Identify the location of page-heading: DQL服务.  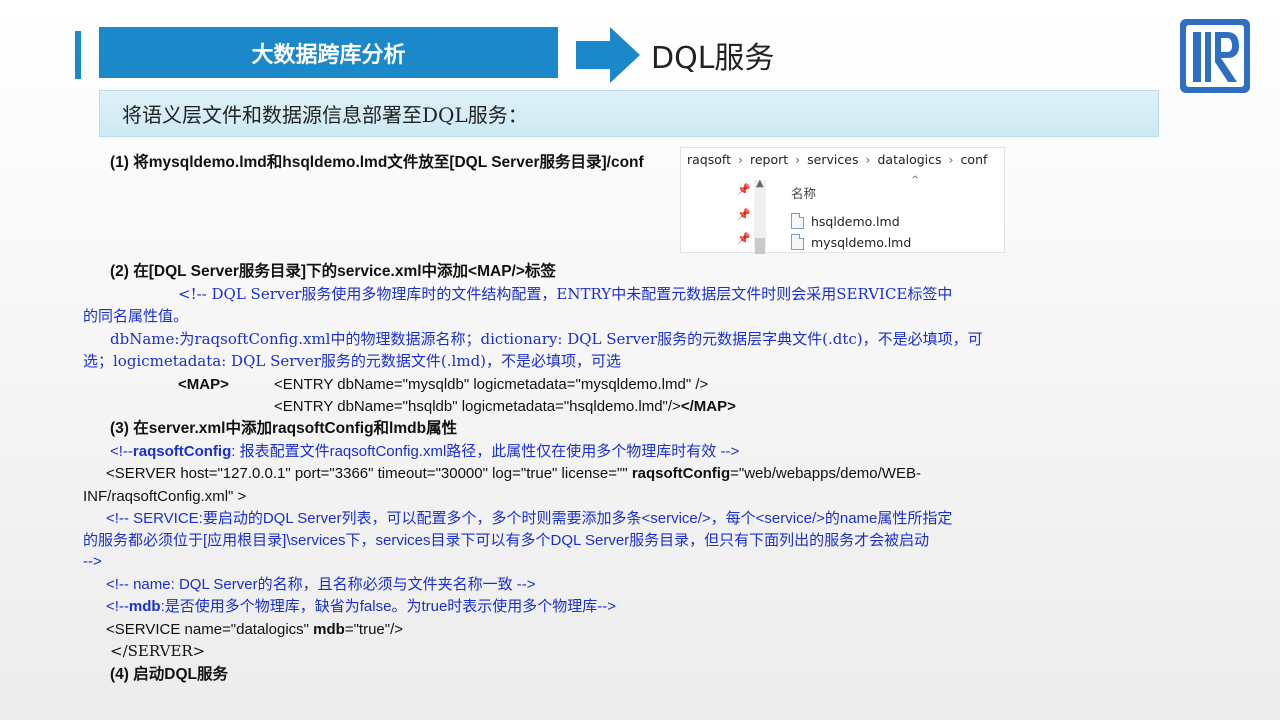
(713, 58).